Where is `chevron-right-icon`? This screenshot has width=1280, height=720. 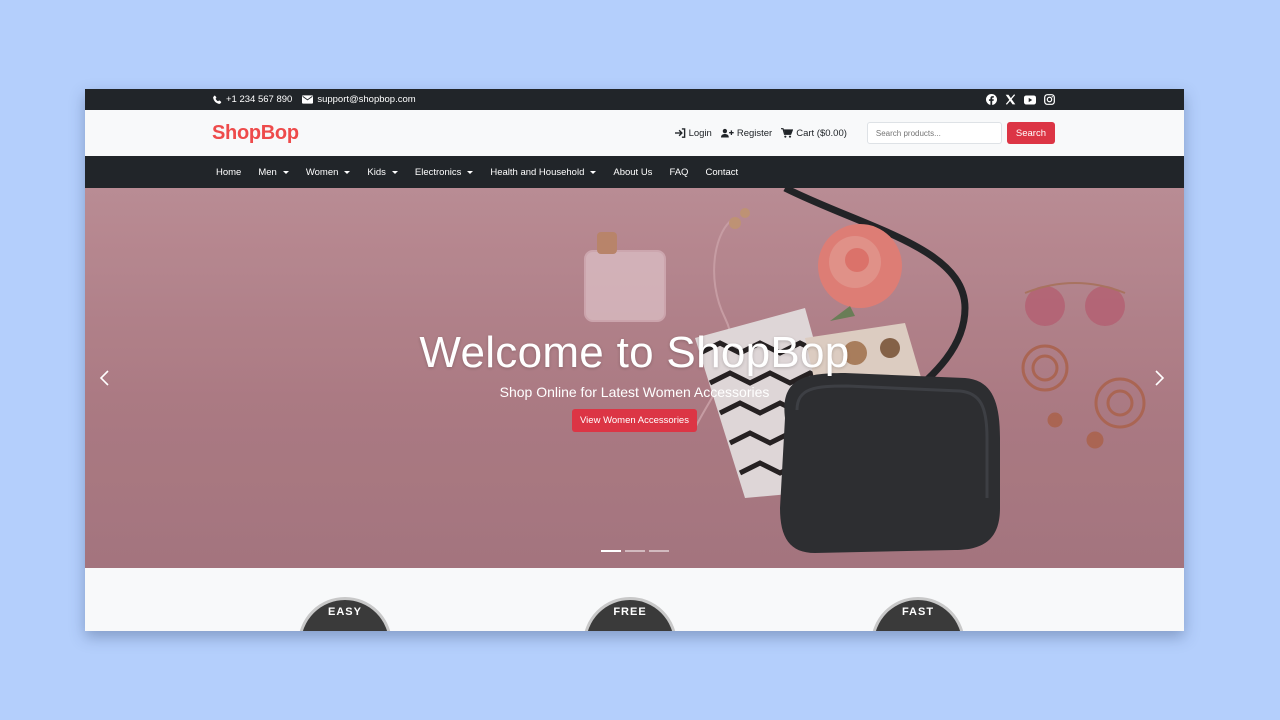 chevron-right-icon is located at coordinates (1160, 378).